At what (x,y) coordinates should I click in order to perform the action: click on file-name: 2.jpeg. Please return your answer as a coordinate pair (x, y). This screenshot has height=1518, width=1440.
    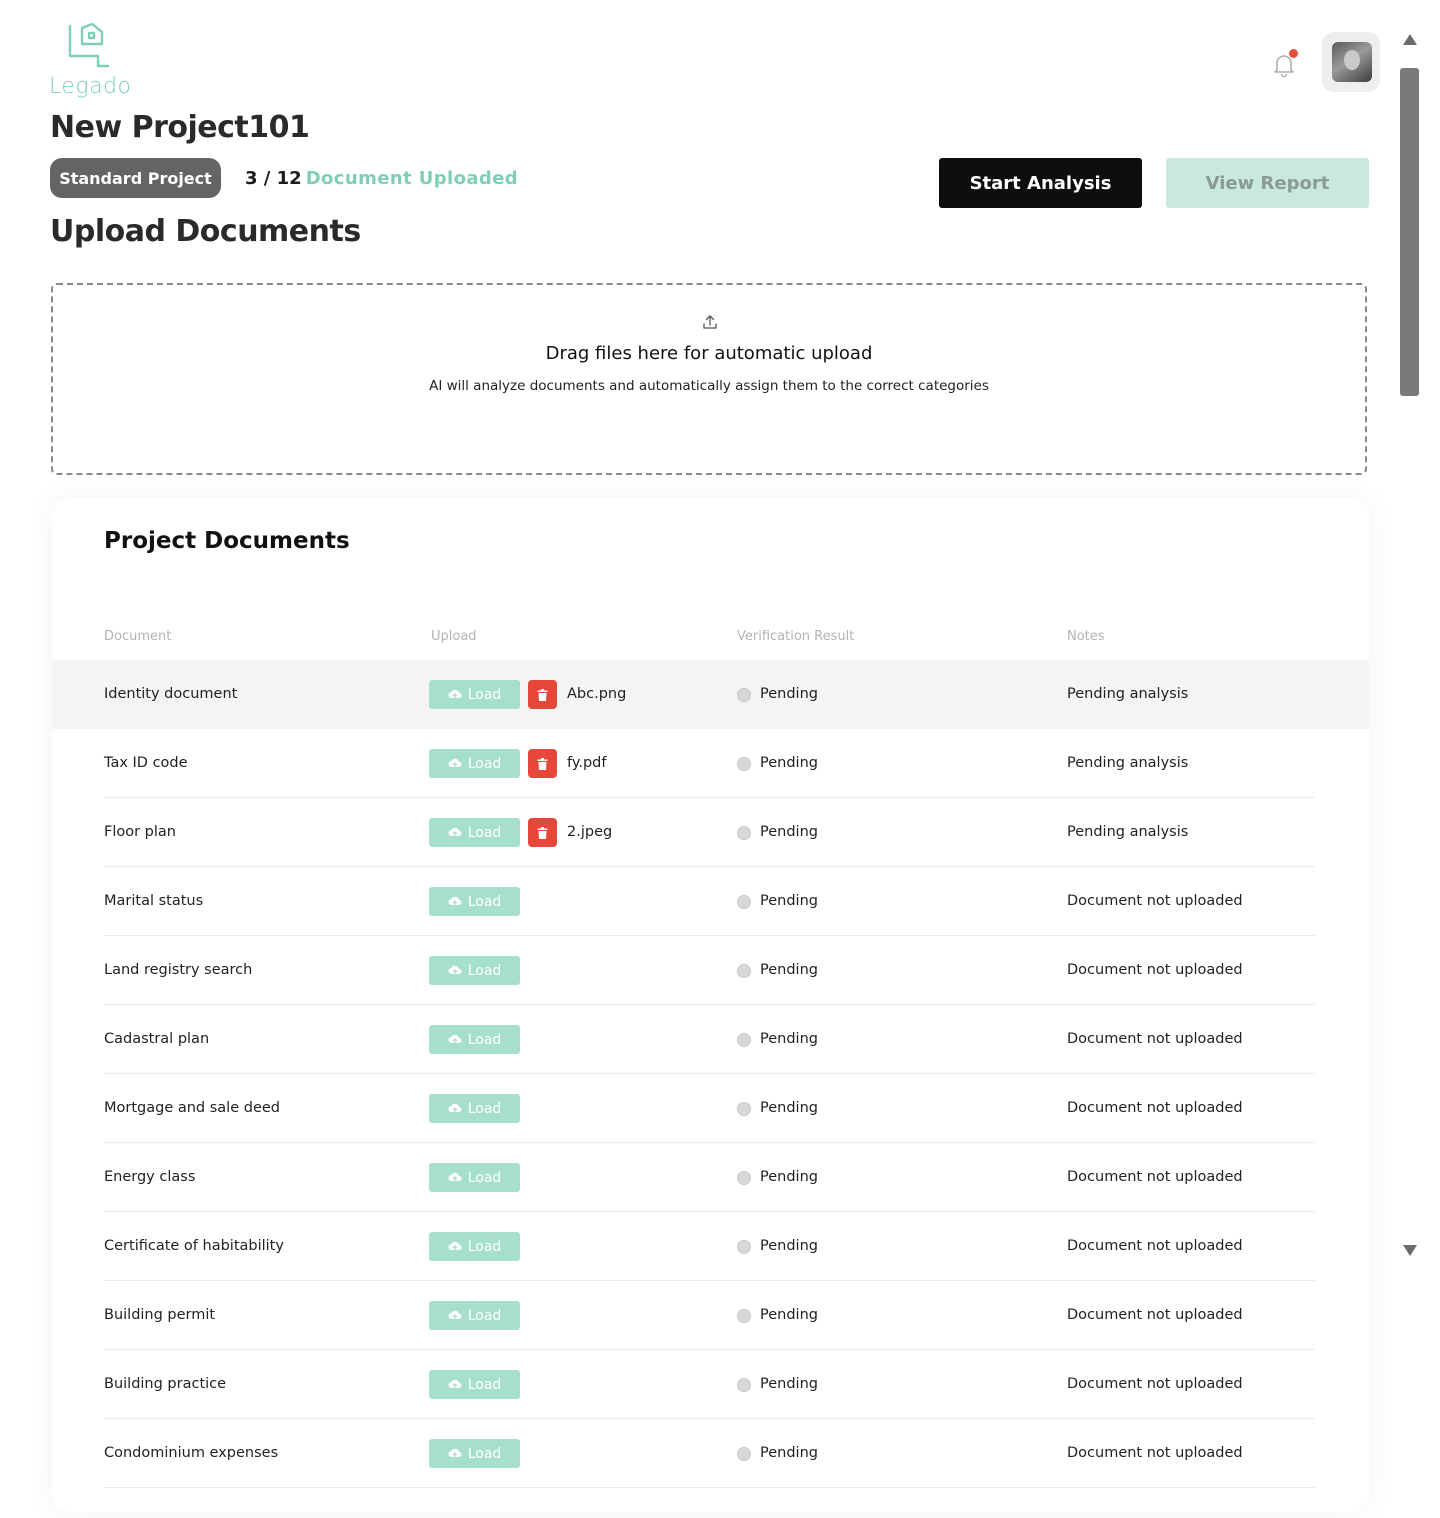
    Looking at the image, I should click on (590, 832).